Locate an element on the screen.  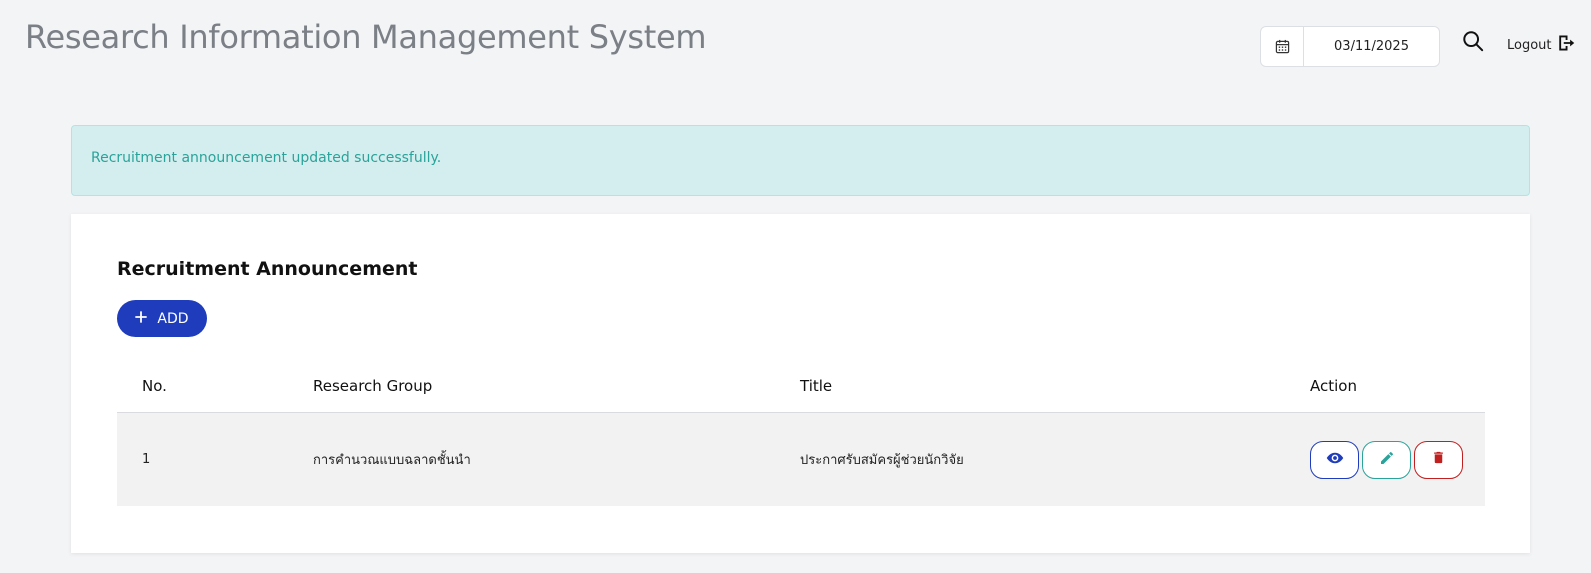
pencil-icon is located at coordinates (1387, 460).